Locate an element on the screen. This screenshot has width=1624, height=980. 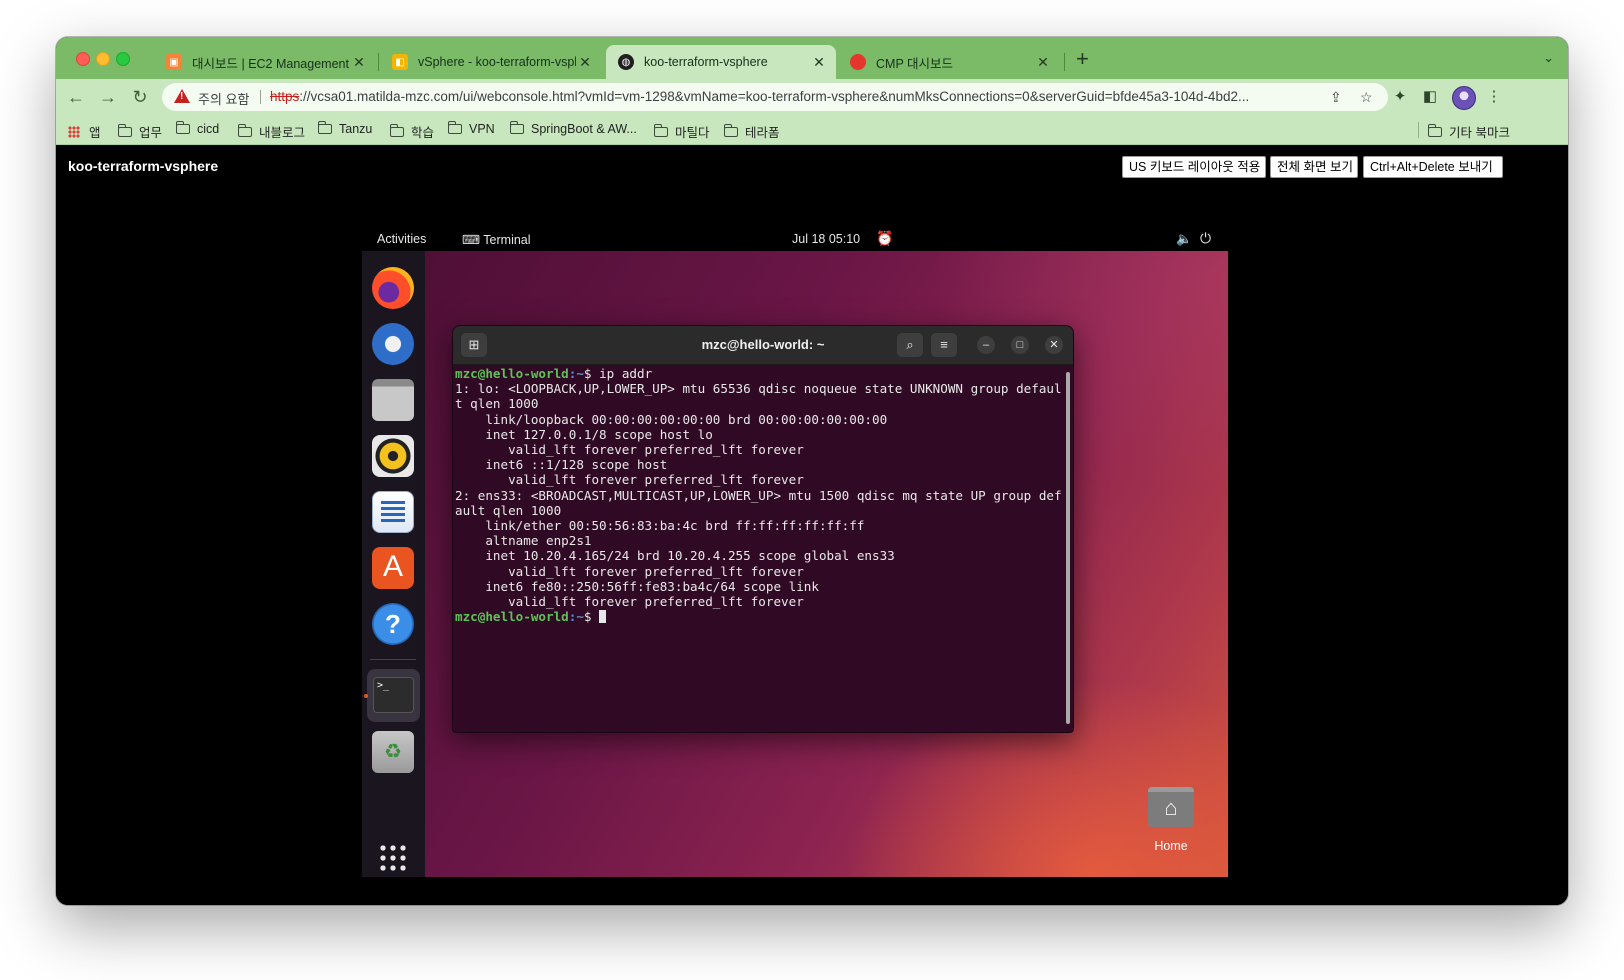
profile-avatar is located at coordinates (1464, 98).